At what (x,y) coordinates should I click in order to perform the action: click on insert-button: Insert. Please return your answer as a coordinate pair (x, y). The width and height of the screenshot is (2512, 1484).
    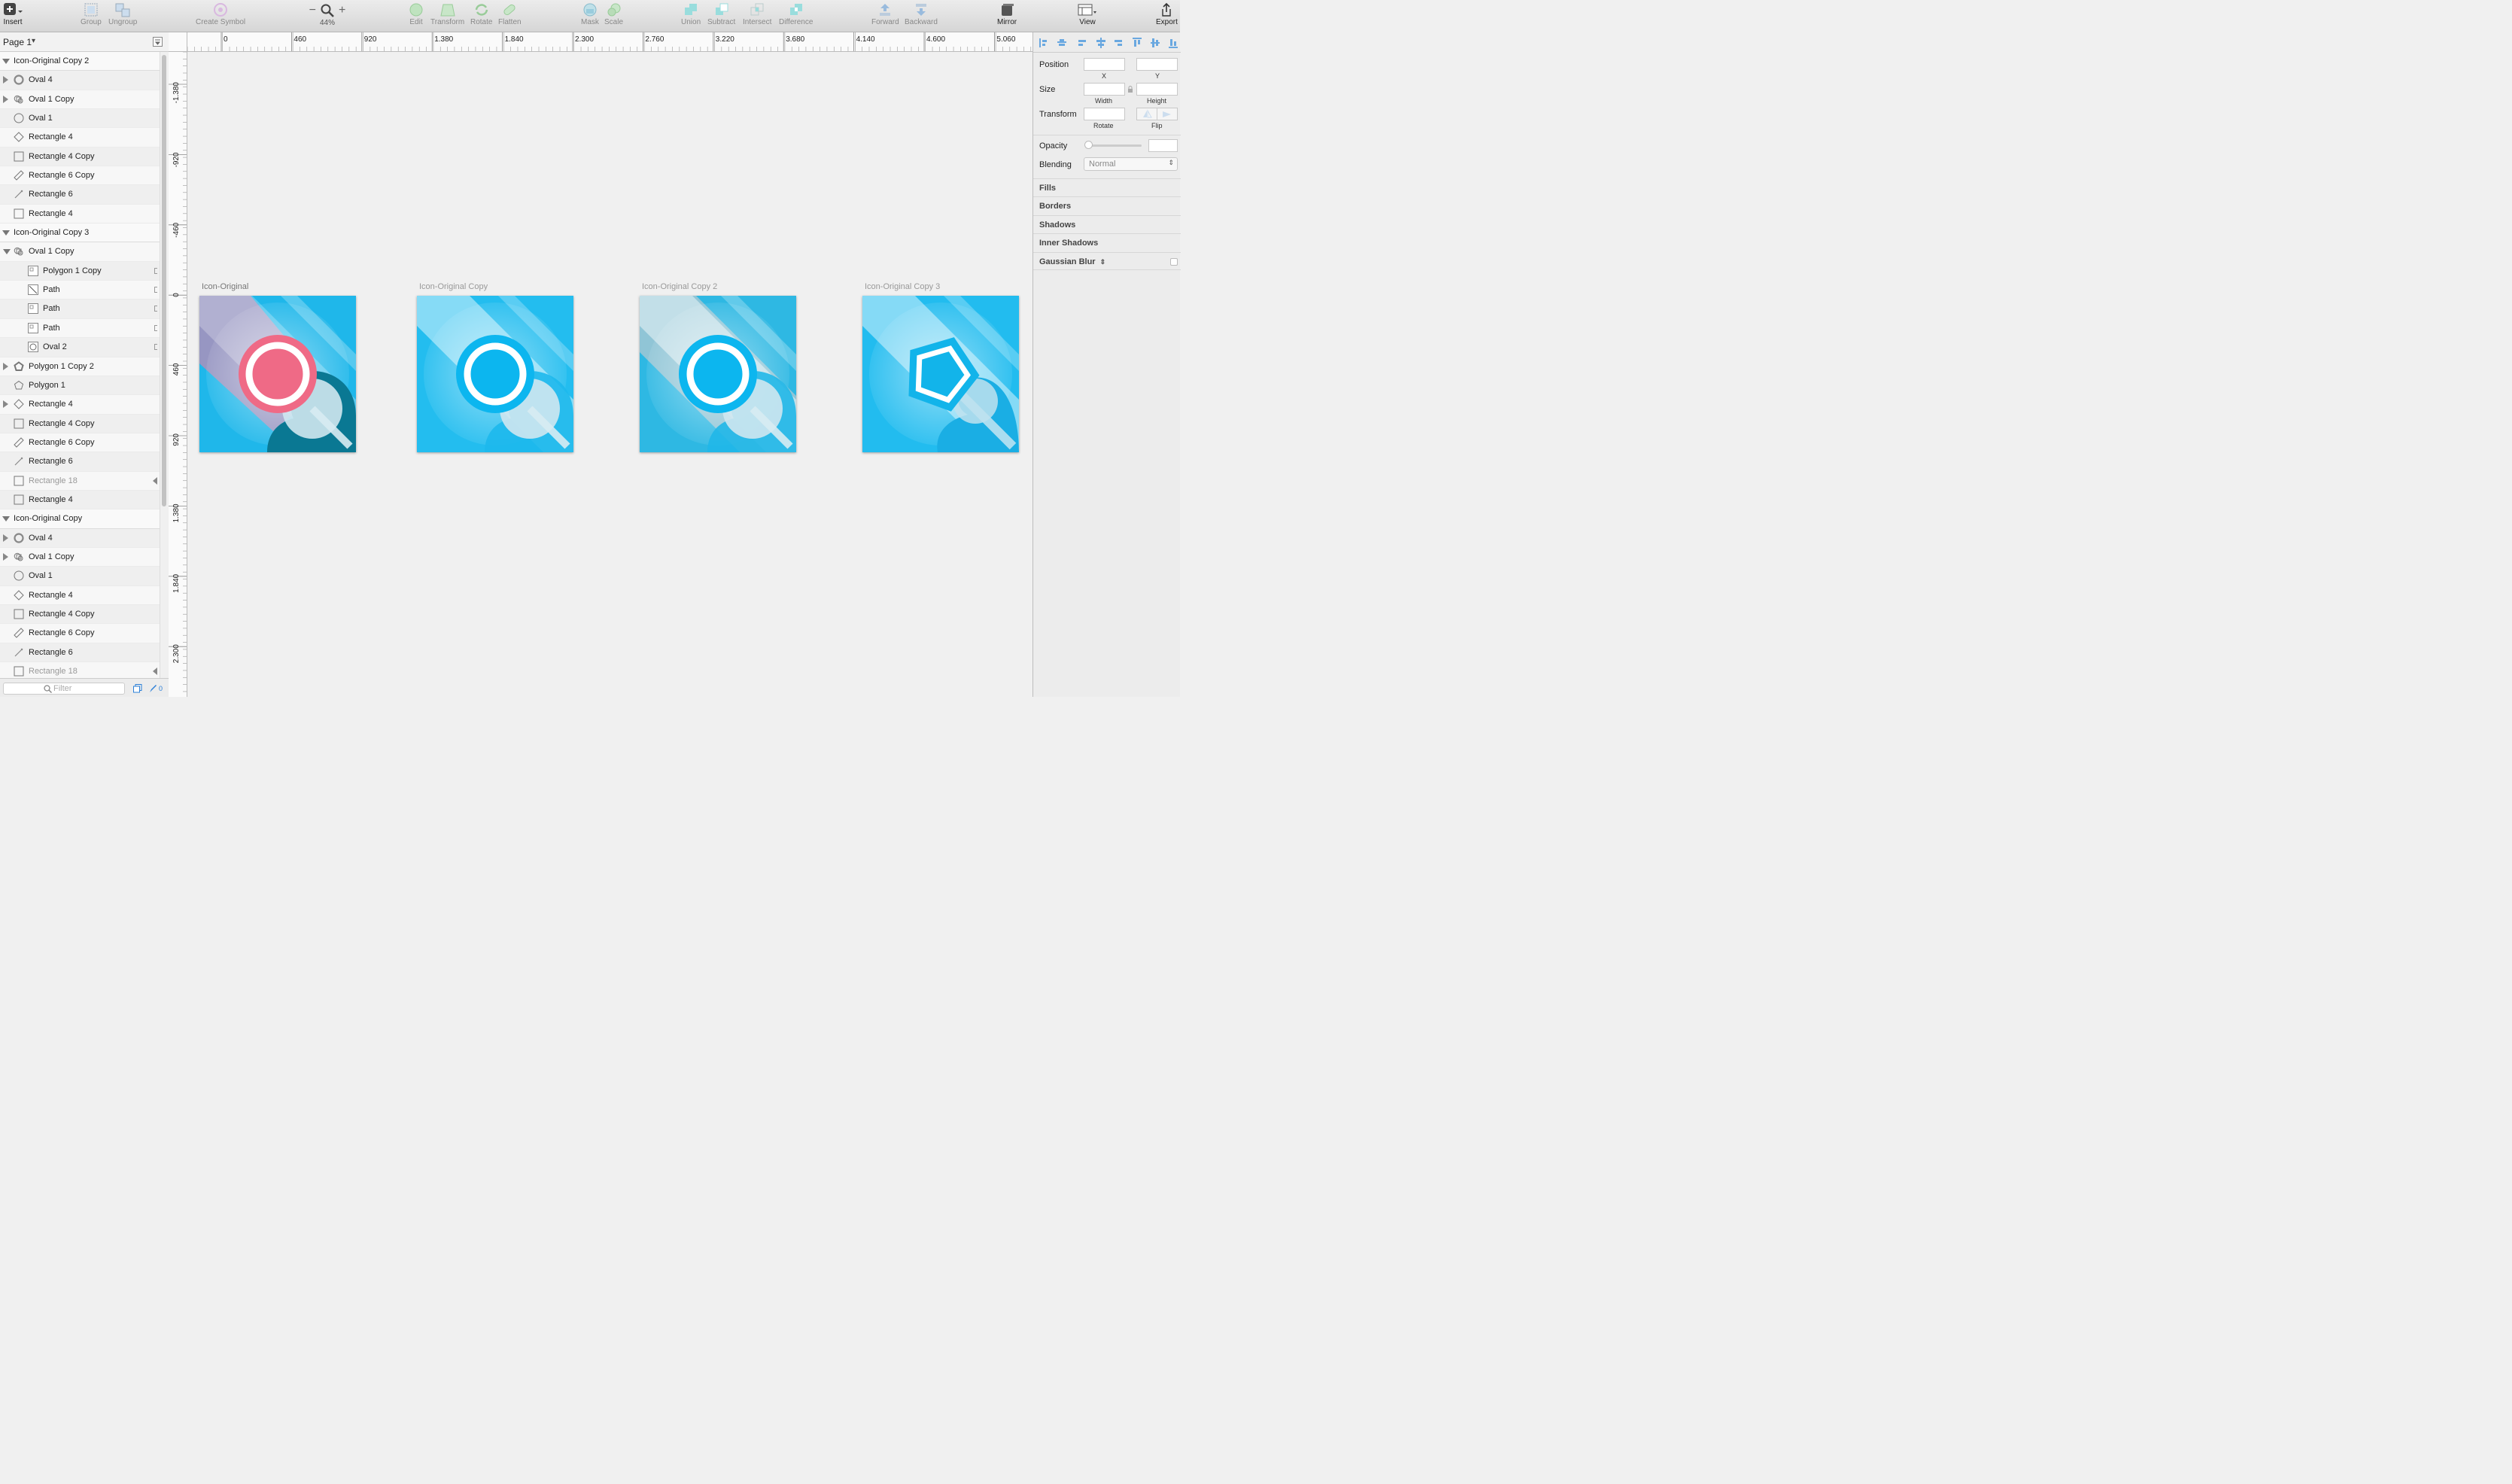
    Looking at the image, I should click on (13, 14).